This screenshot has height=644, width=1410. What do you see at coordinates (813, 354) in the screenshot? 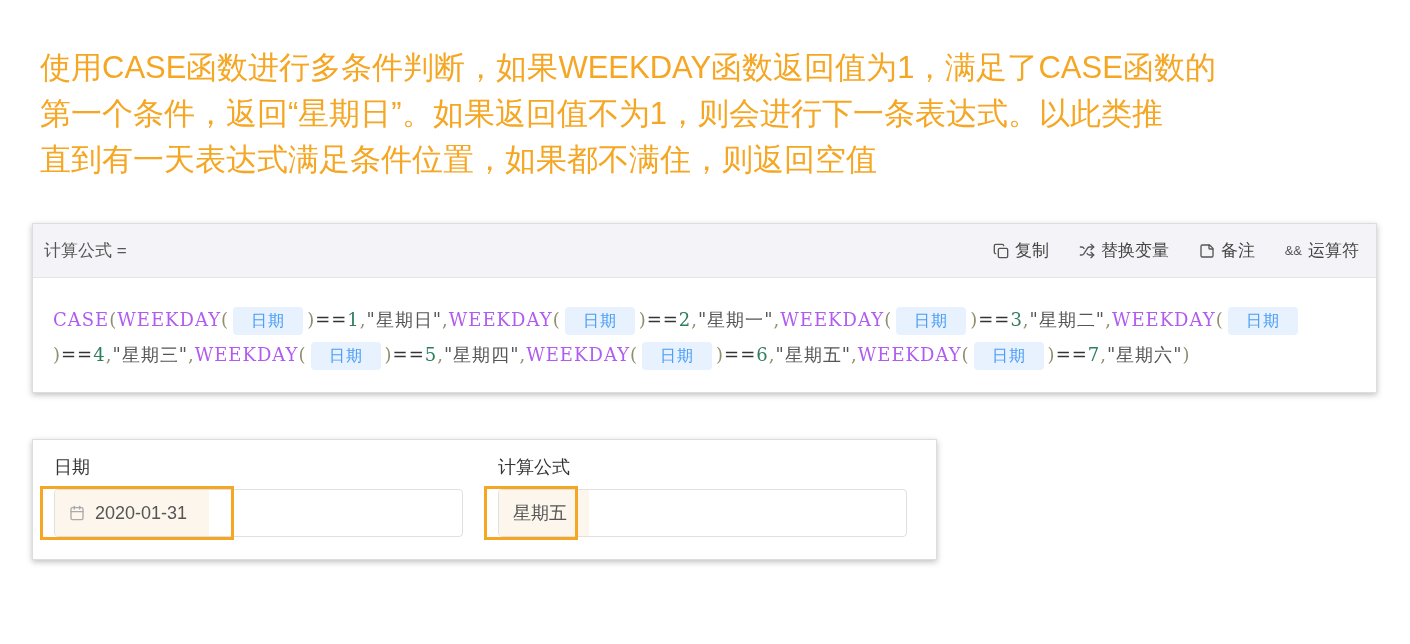
I see `formula-token: "星期五"` at bounding box center [813, 354].